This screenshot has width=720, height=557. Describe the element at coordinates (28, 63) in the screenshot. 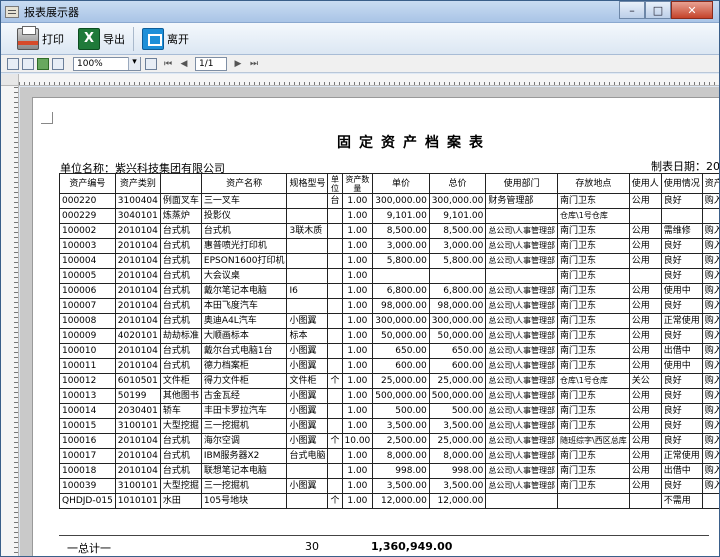

I see `page-setup-icon` at that location.